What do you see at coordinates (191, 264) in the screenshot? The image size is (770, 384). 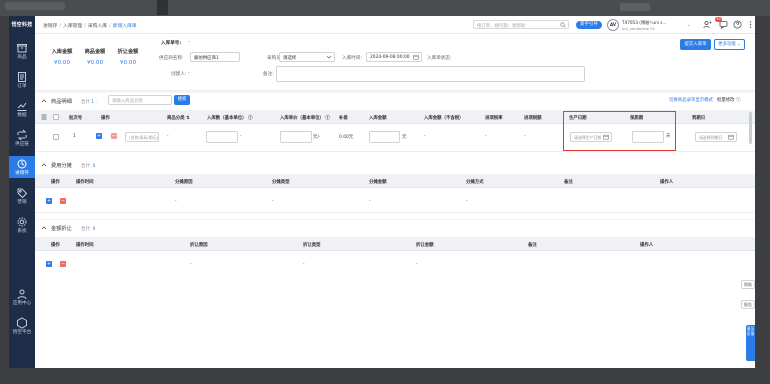 I see `cell-reason: -` at bounding box center [191, 264].